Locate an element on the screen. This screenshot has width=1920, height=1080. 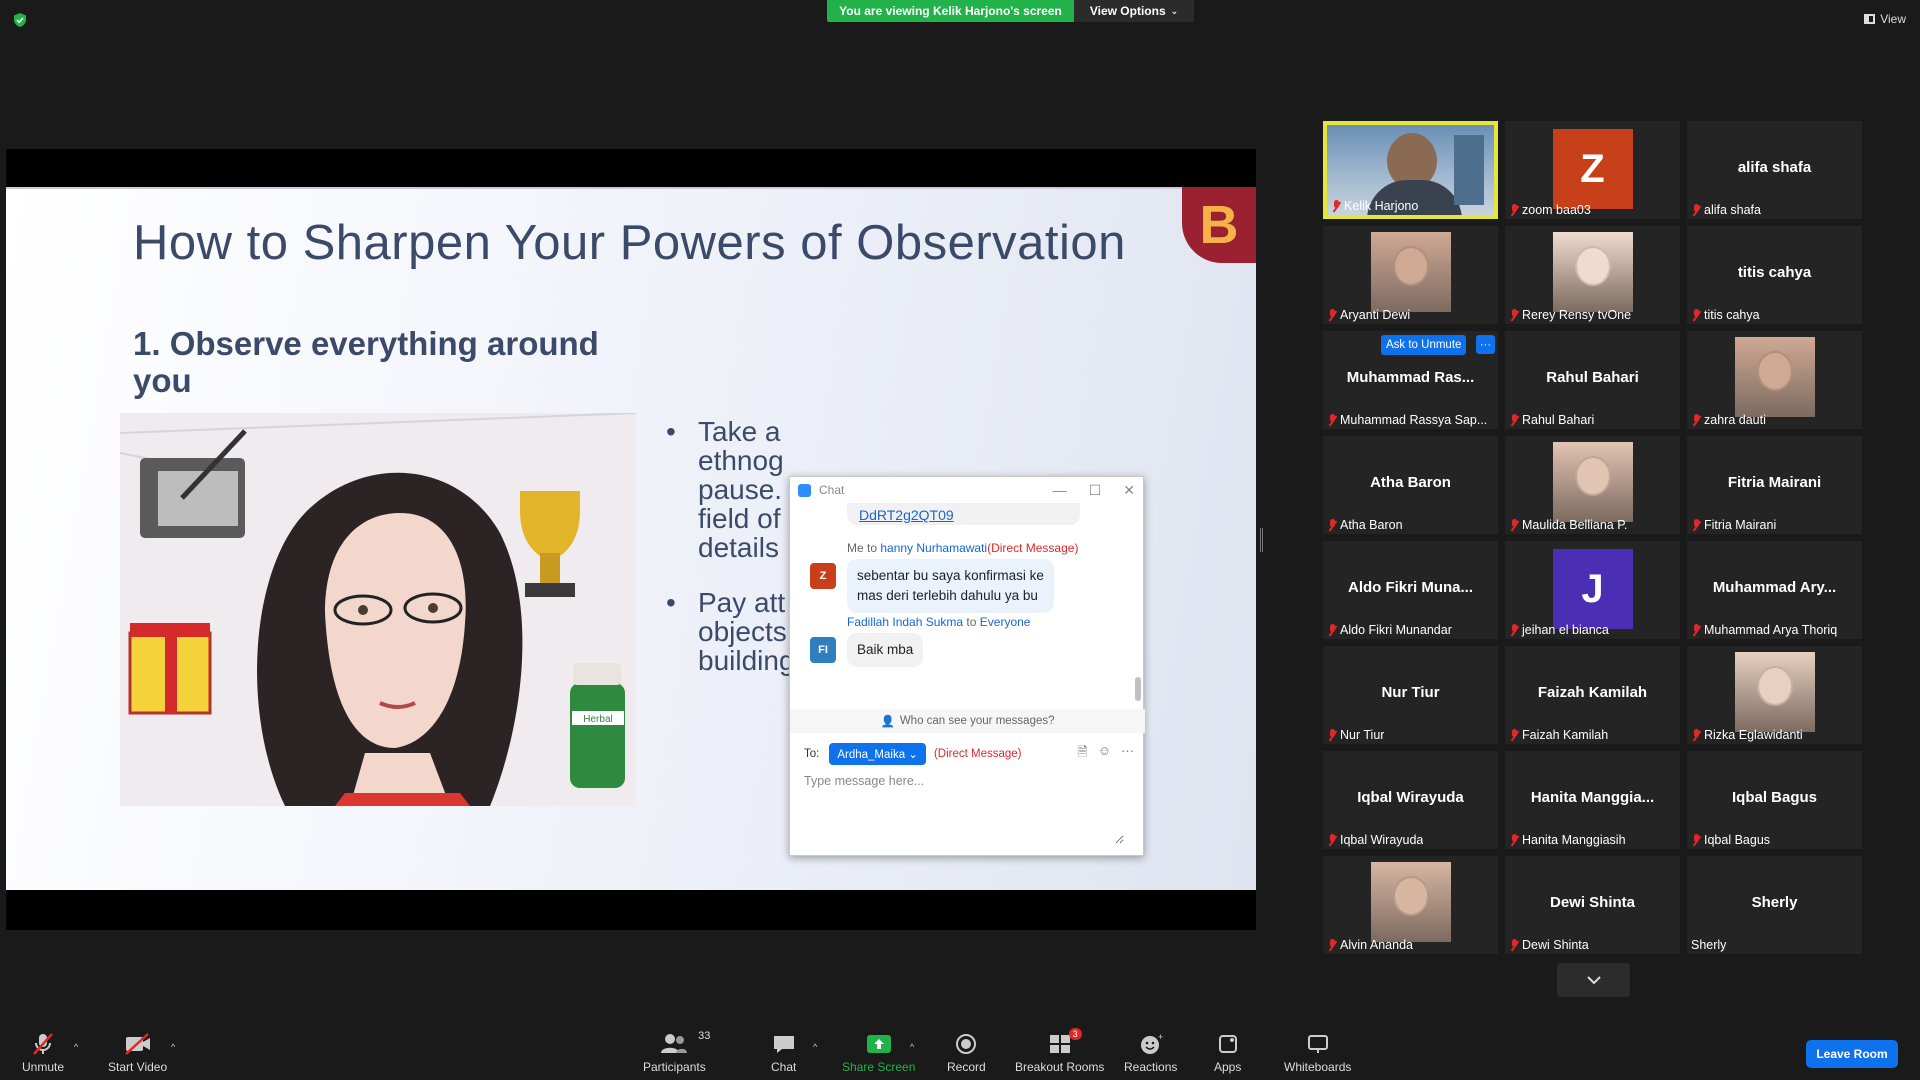
chat-options-caret-icon: ^ is located at coordinates (815, 1047).